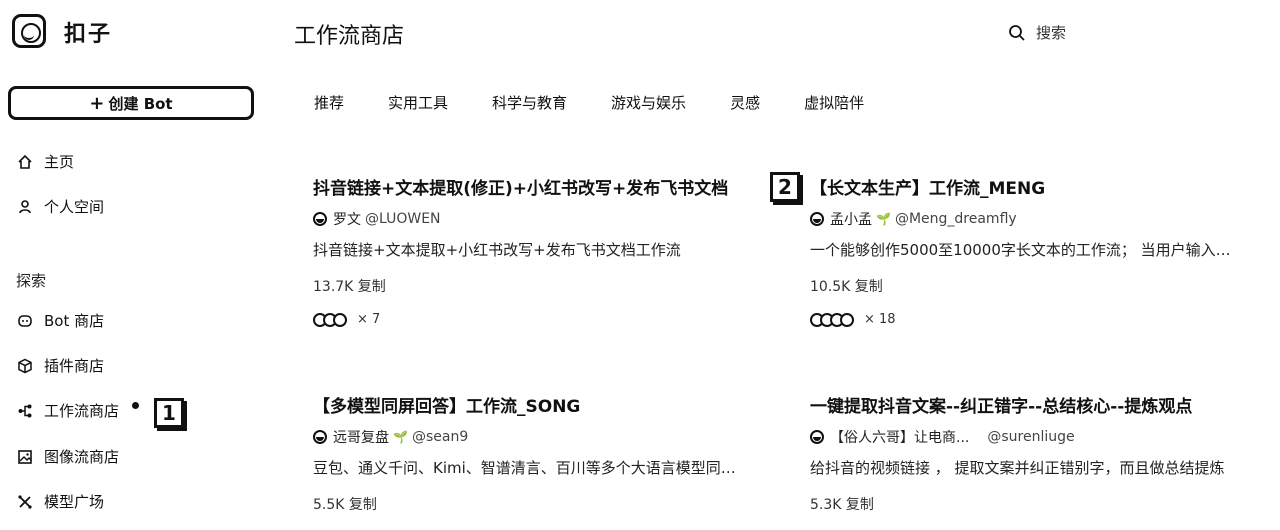 This screenshot has width=1280, height=530. I want to click on sidebar-item-workflow-store: 工作流商店, so click(67, 410).